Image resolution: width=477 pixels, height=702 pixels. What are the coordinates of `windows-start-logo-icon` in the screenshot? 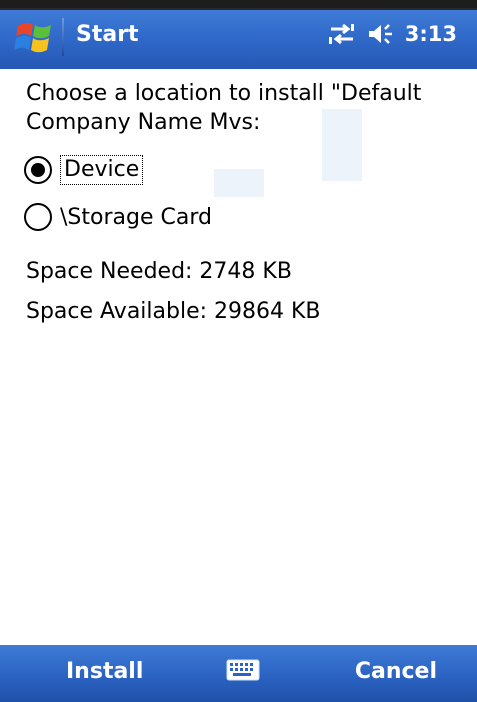 It's located at (34, 38).